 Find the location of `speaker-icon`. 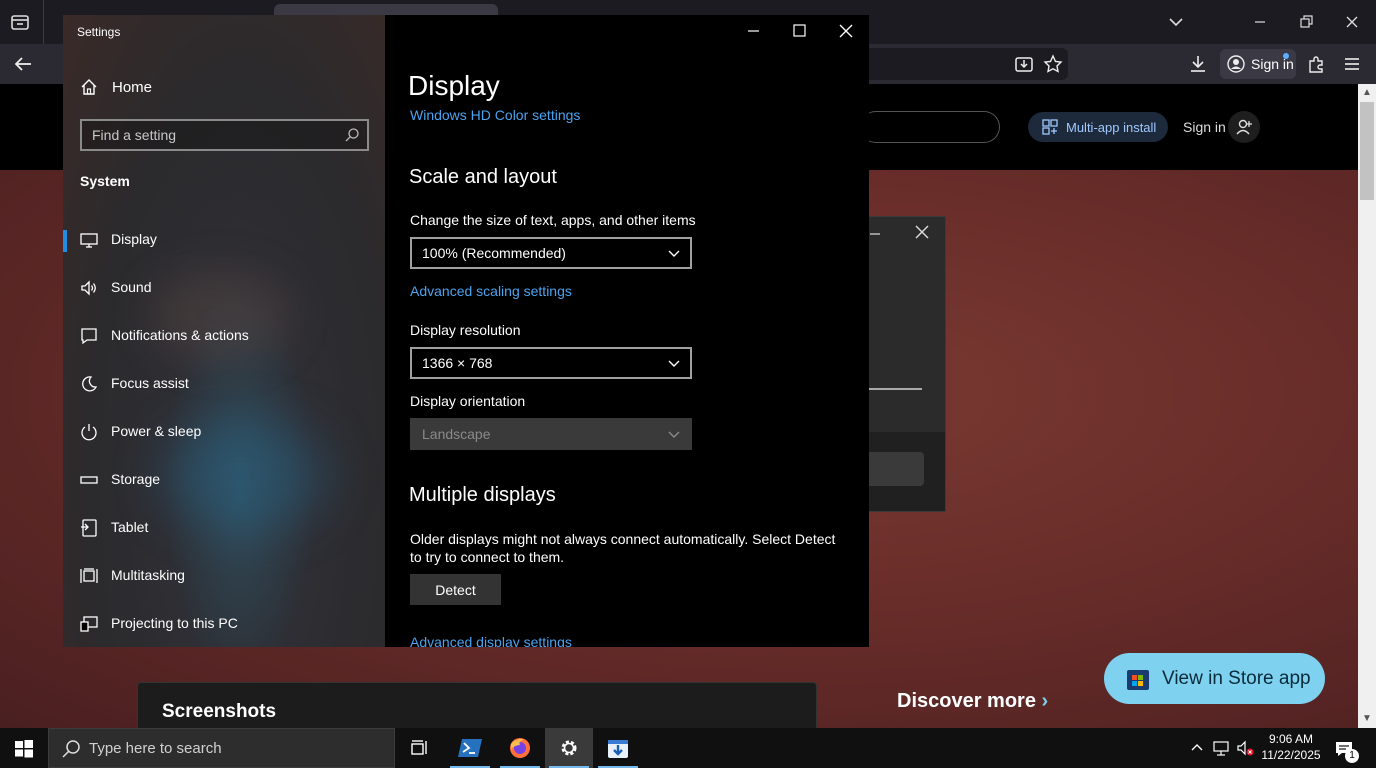

speaker-icon is located at coordinates (88, 288).